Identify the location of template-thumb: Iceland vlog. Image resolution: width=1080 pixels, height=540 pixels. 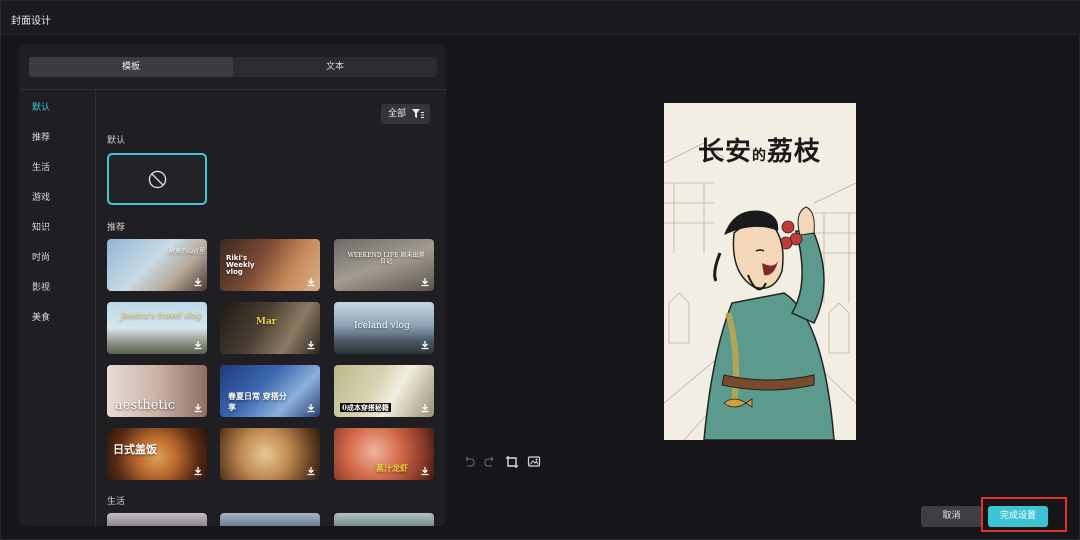
(384, 328).